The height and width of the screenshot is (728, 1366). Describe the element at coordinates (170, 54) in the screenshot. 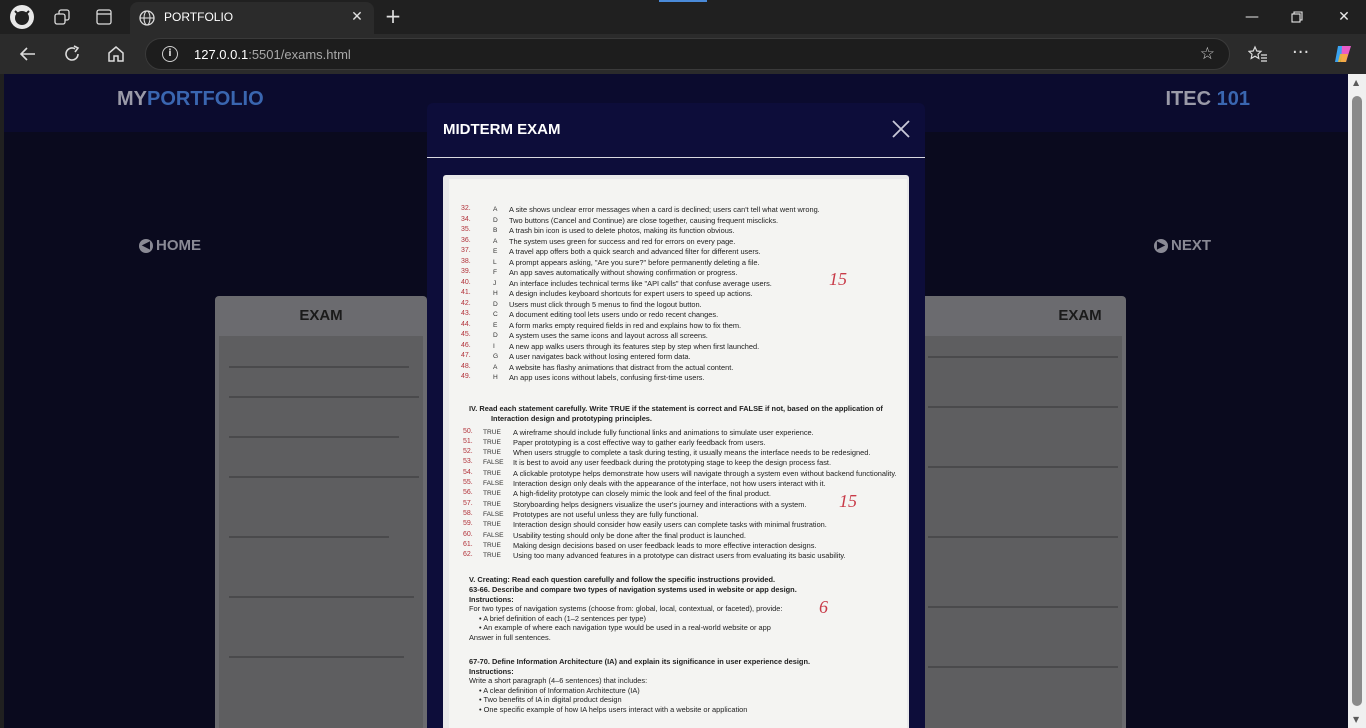

I see `site-info-icon: i` at that location.